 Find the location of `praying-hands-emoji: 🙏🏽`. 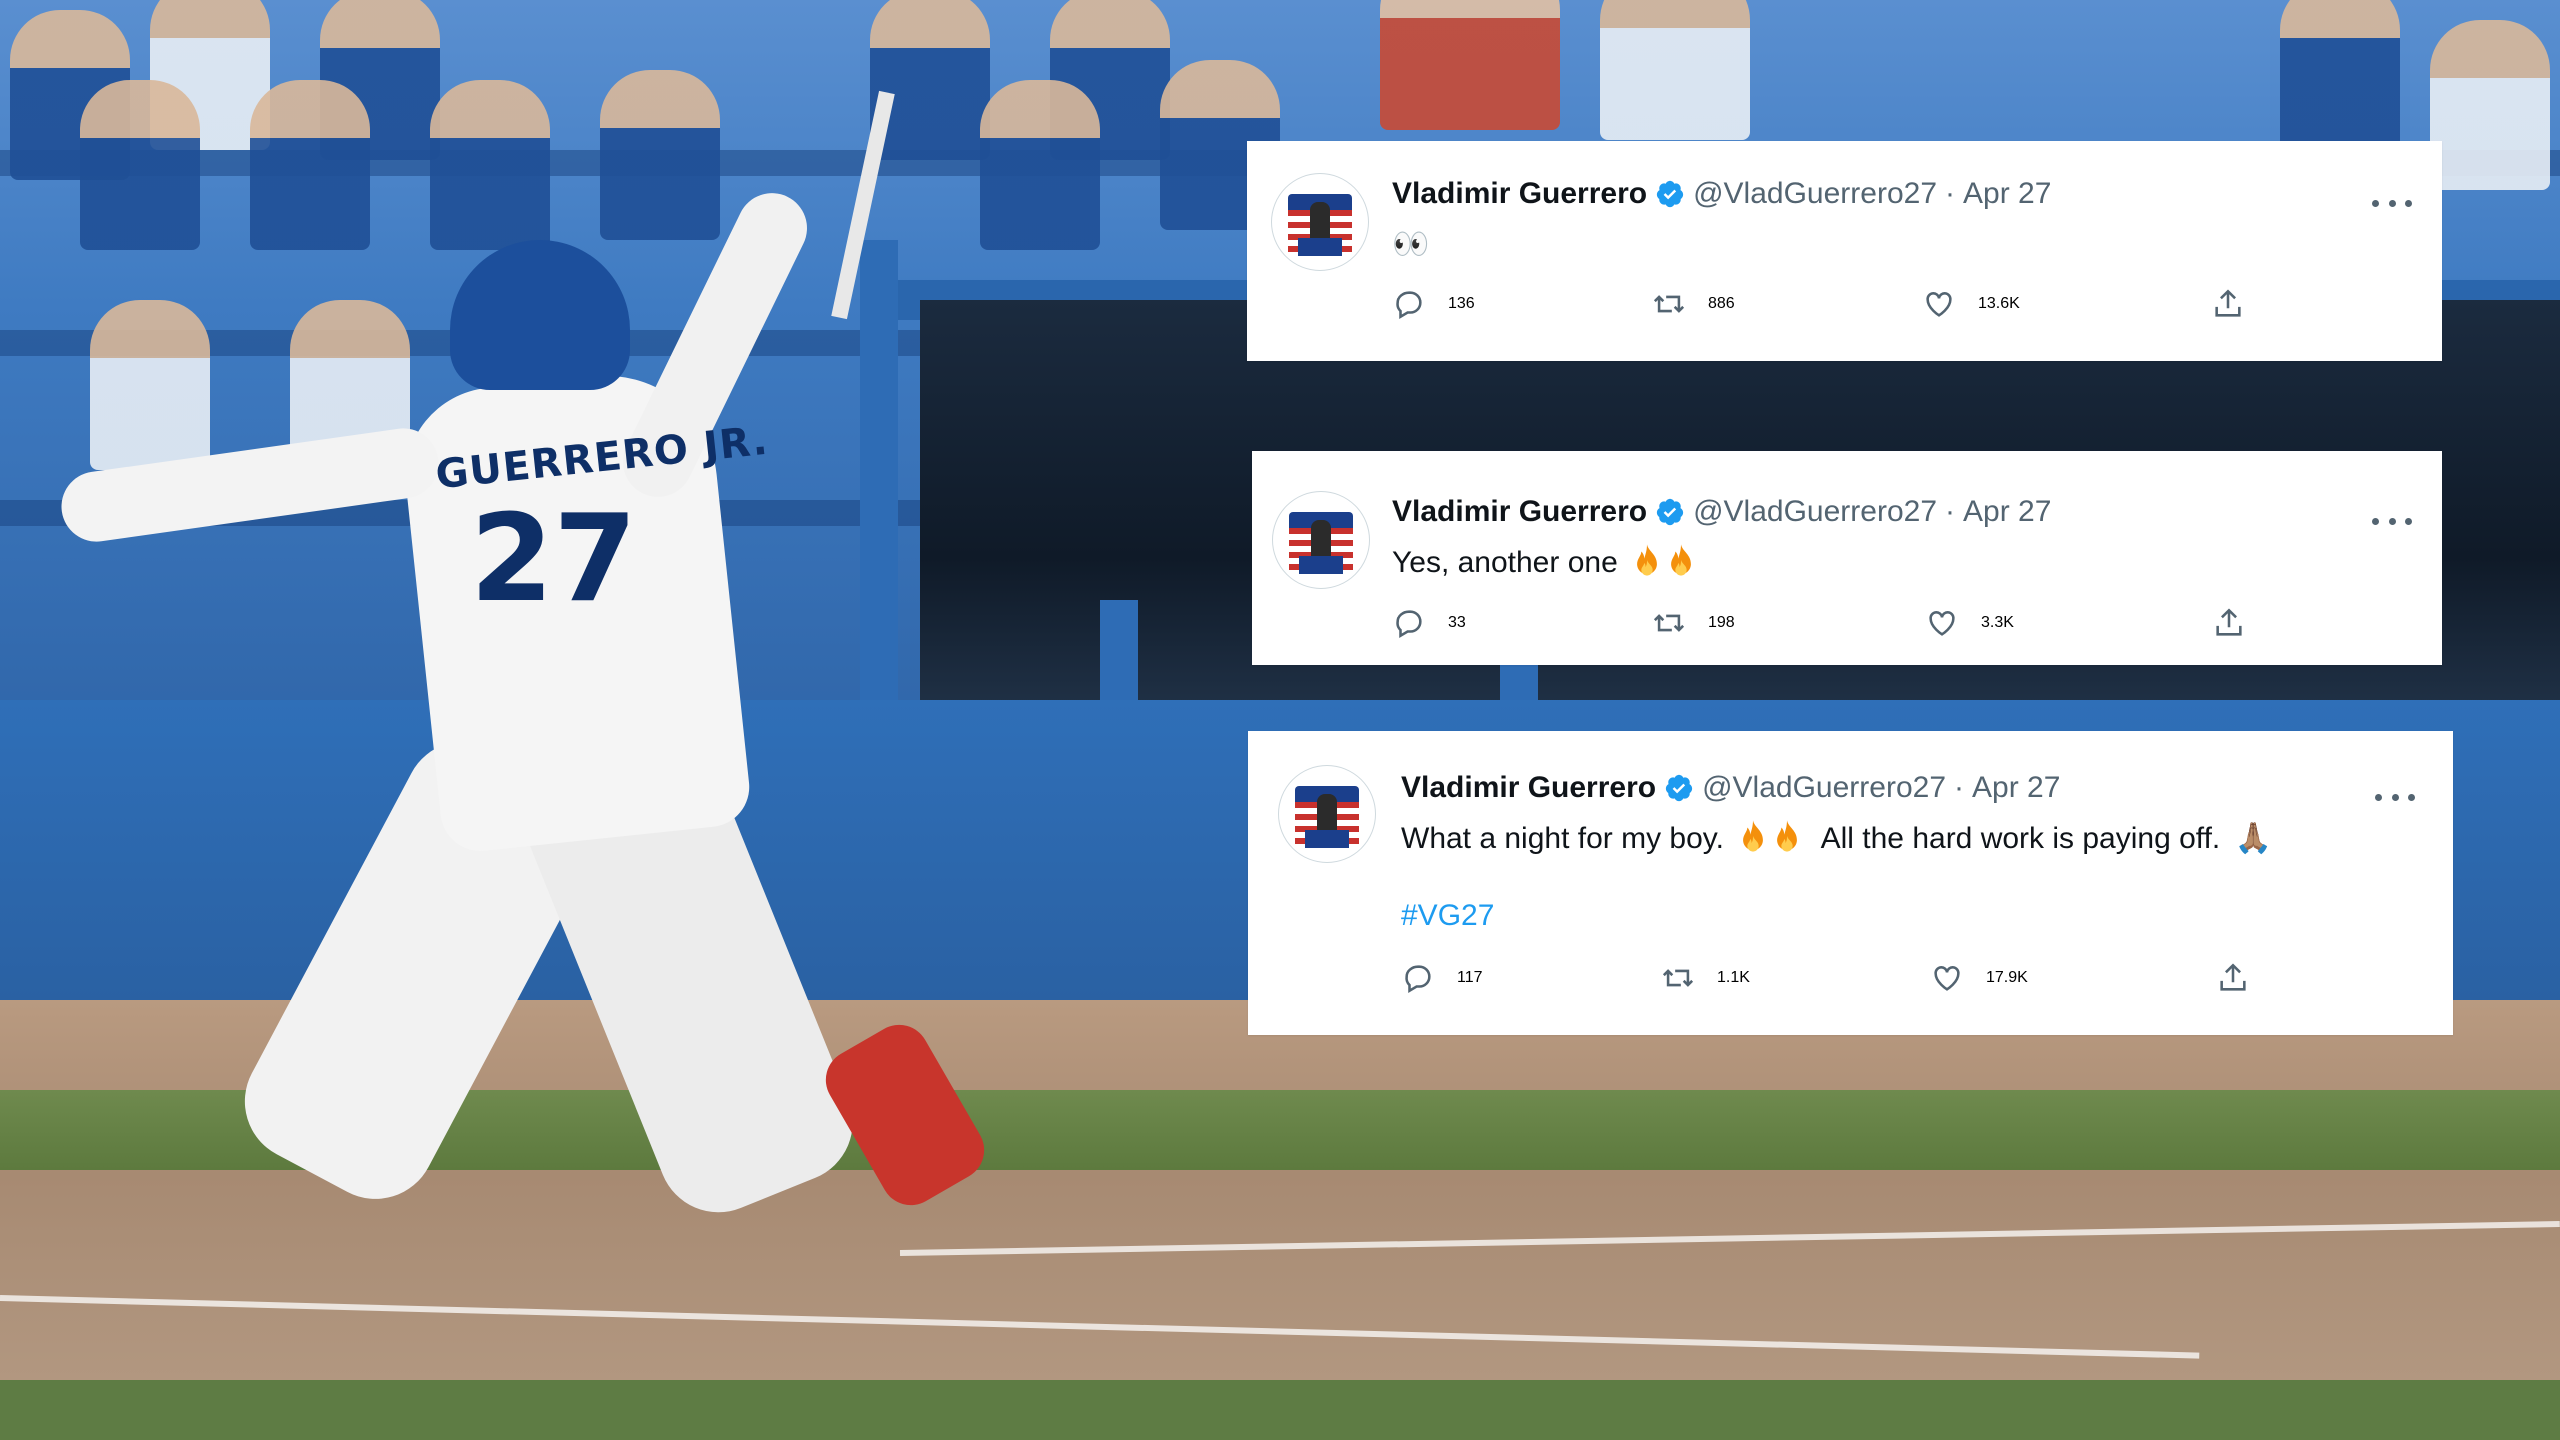

praying-hands-emoji: 🙏🏽 is located at coordinates (2253, 838).